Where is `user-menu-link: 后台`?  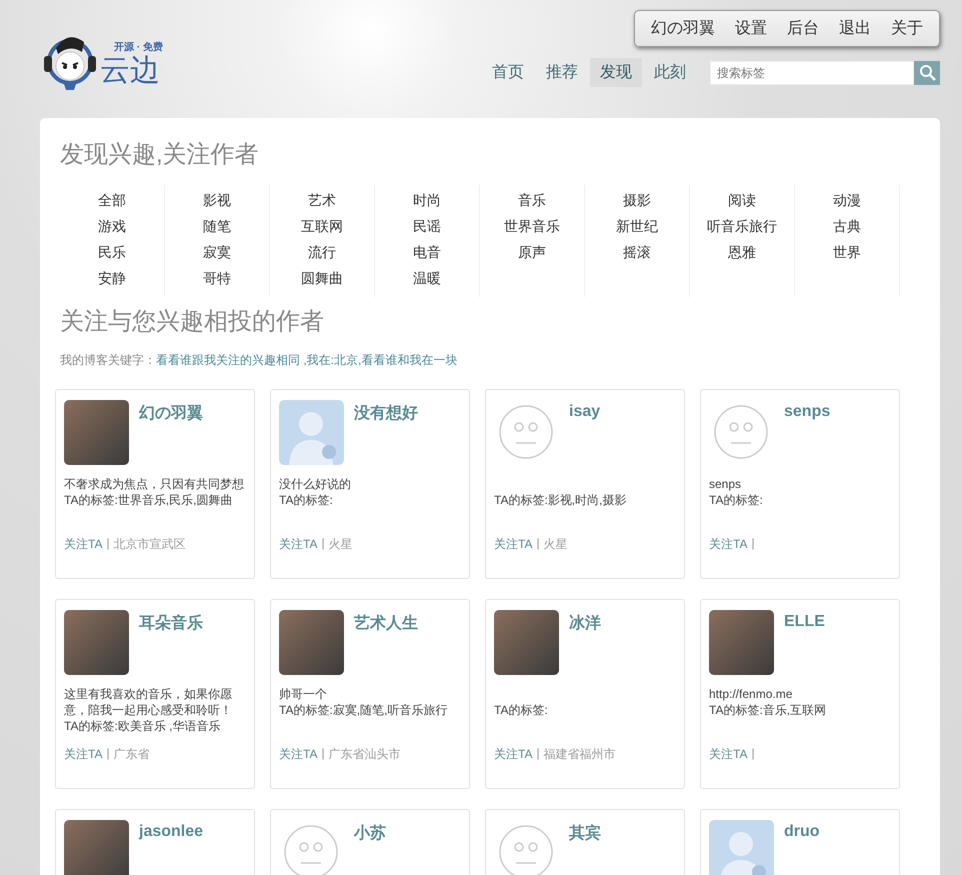 user-menu-link: 后台 is located at coordinates (803, 28).